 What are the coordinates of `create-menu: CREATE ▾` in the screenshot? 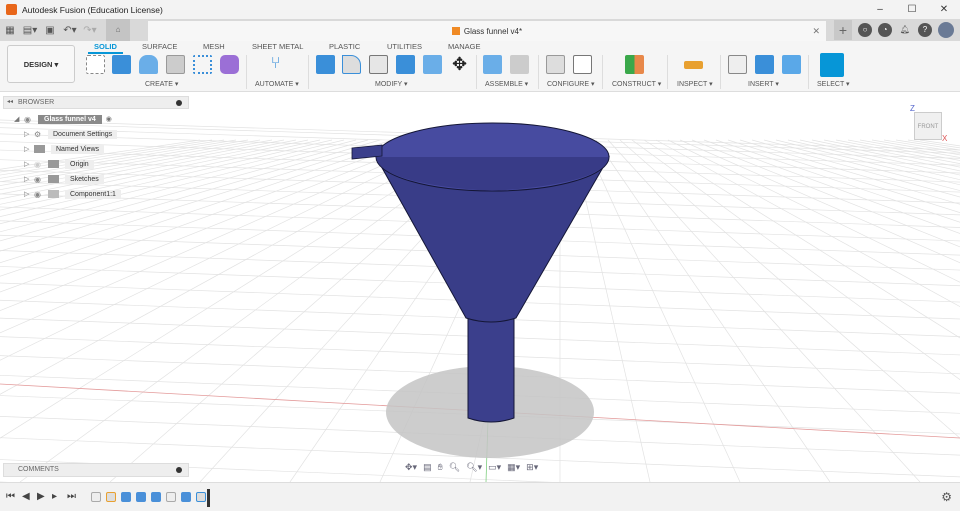 It's located at (161, 84).